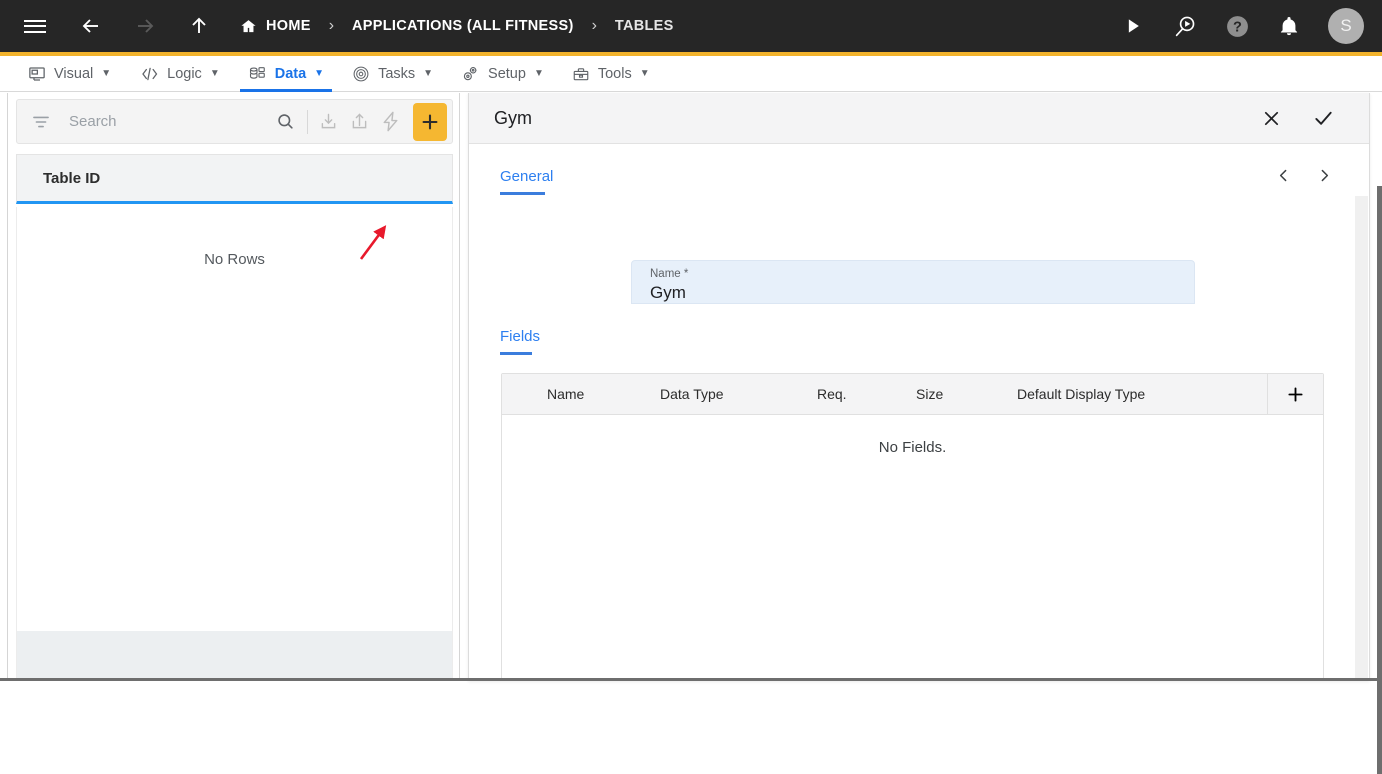 The width and height of the screenshot is (1382, 774). Describe the element at coordinates (199, 26) in the screenshot. I see `arrow-up-icon` at that location.